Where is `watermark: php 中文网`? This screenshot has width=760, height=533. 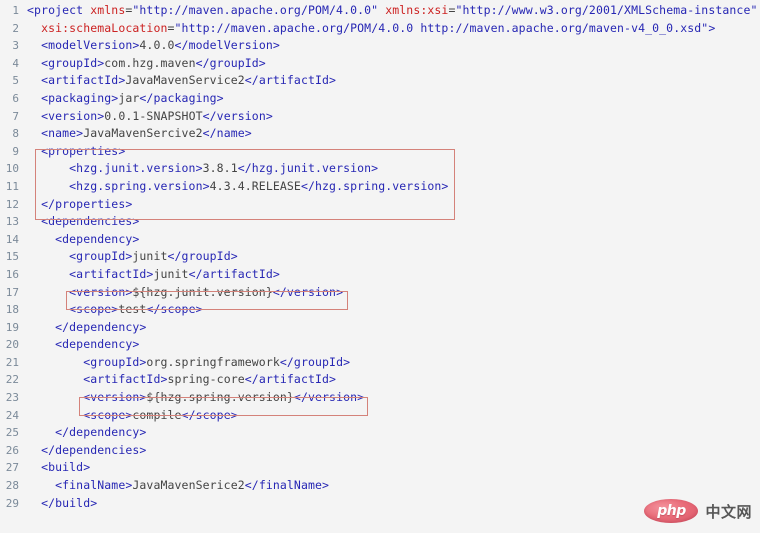
watermark: php 中文网 is located at coordinates (698, 511).